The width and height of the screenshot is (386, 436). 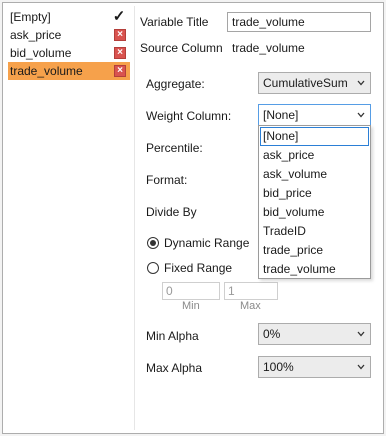 I want to click on panel-divider, so click(x=134, y=218).